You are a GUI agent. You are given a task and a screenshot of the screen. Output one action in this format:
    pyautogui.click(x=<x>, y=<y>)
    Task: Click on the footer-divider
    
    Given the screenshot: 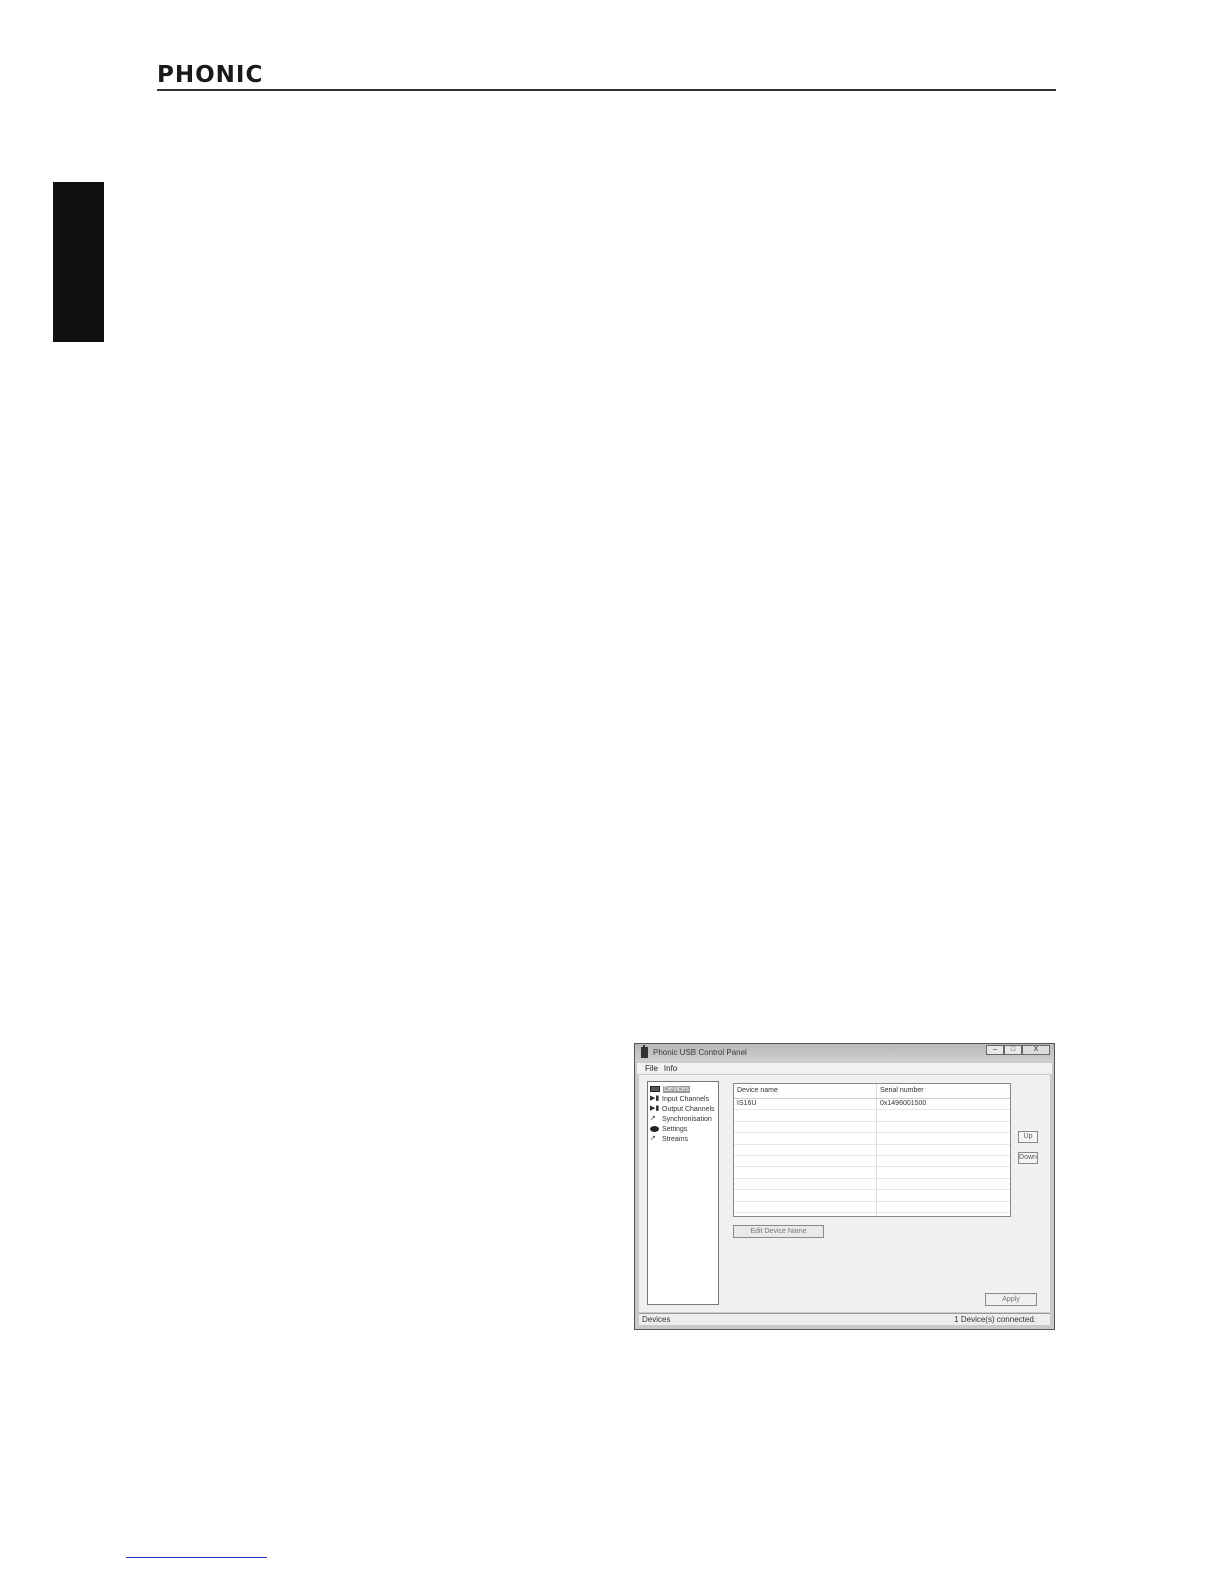 What is the action you would take?
    pyautogui.click(x=196, y=1557)
    